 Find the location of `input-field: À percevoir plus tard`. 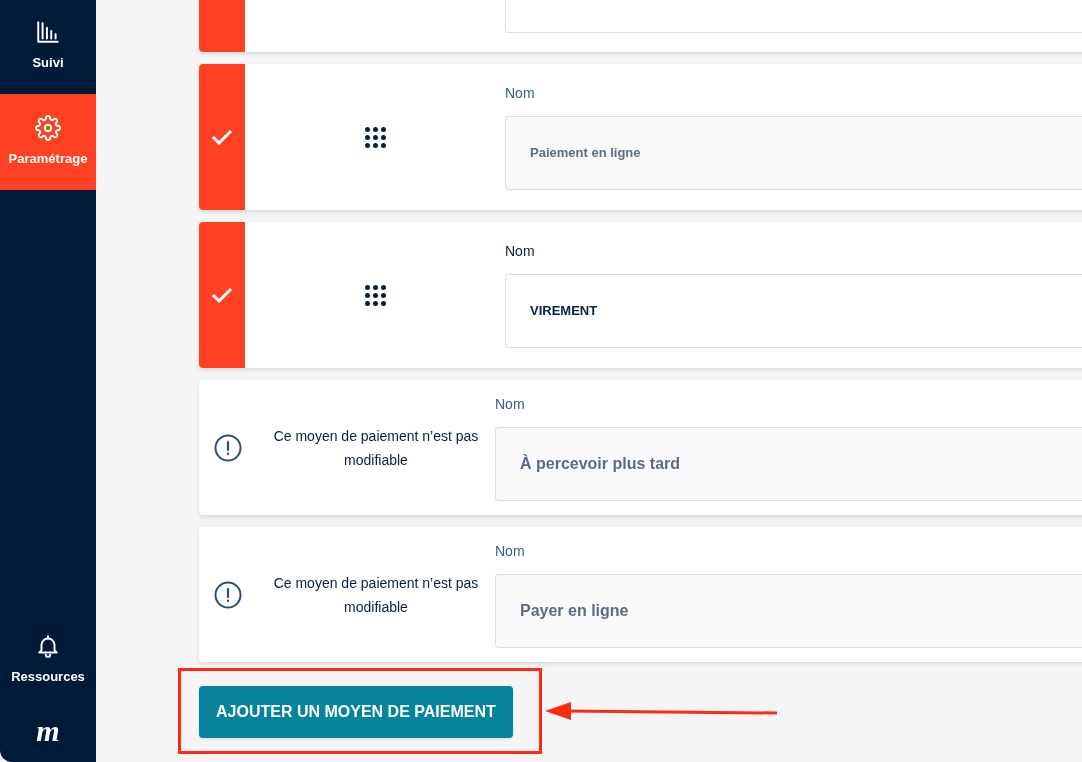

input-field: À percevoir plus tard is located at coordinates (788, 464).